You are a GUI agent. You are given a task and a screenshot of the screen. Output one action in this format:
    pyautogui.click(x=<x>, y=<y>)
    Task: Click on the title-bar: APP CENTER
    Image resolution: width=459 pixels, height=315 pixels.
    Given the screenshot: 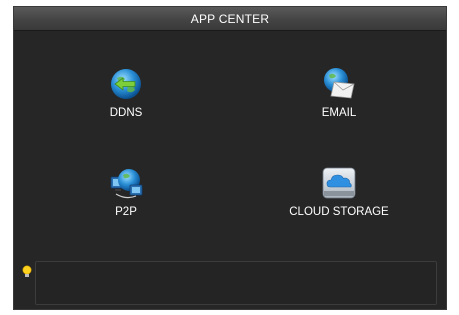 What is the action you would take?
    pyautogui.click(x=230, y=19)
    